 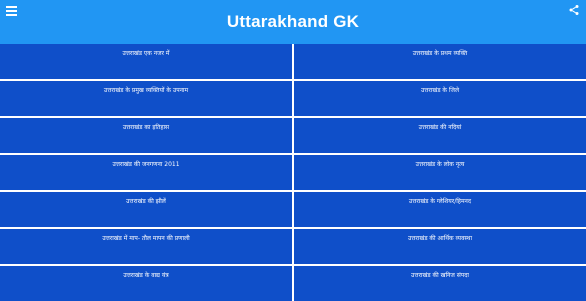 What do you see at coordinates (146, 209) in the screenshot?
I see `topic-item: उत्तराखंड की झीलें` at bounding box center [146, 209].